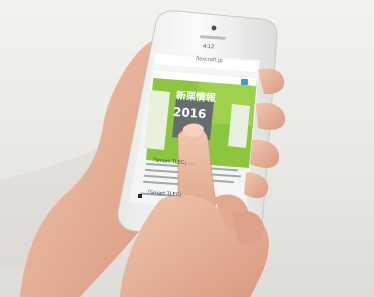 This screenshot has width=374, height=297. What do you see at coordinates (60, 210) in the screenshot?
I see `background-shadow` at bounding box center [60, 210].